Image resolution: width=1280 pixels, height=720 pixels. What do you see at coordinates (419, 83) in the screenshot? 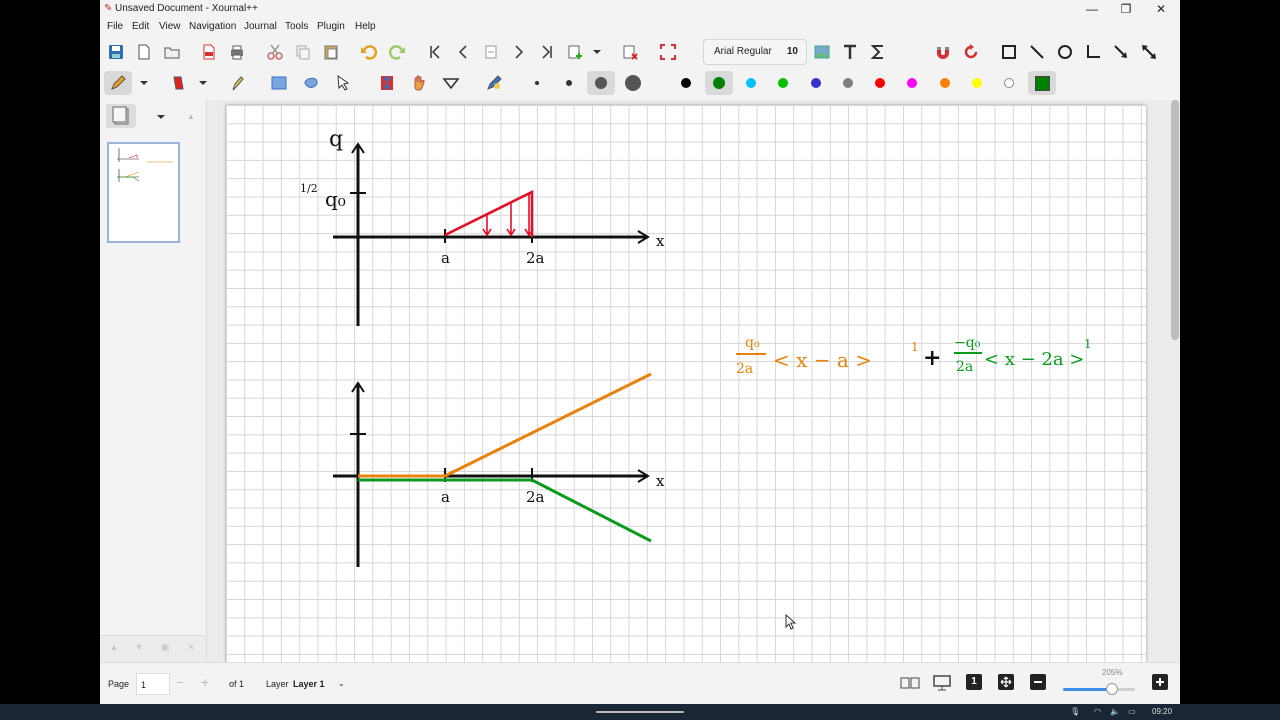
I see `hand-tool-icon` at bounding box center [419, 83].